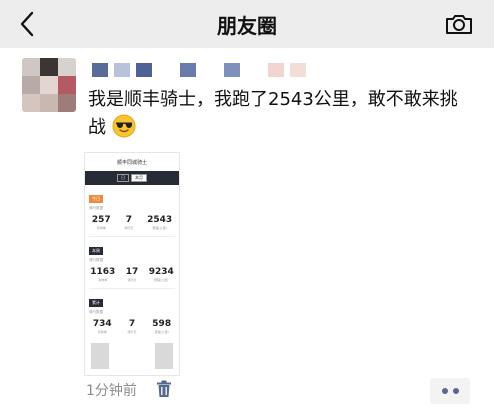 The width and height of the screenshot is (494, 415). What do you see at coordinates (124, 130) in the screenshot?
I see `sunglasses-emoji-icon` at bounding box center [124, 130].